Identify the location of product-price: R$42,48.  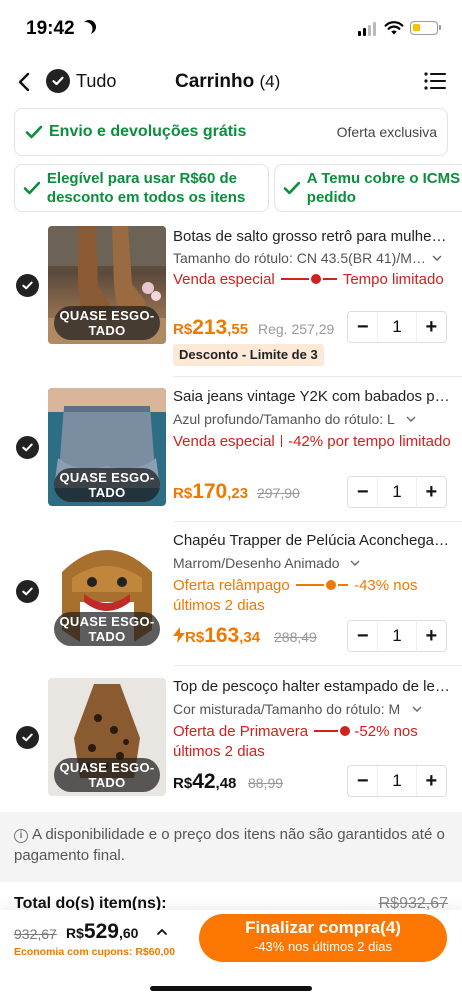
(205, 781).